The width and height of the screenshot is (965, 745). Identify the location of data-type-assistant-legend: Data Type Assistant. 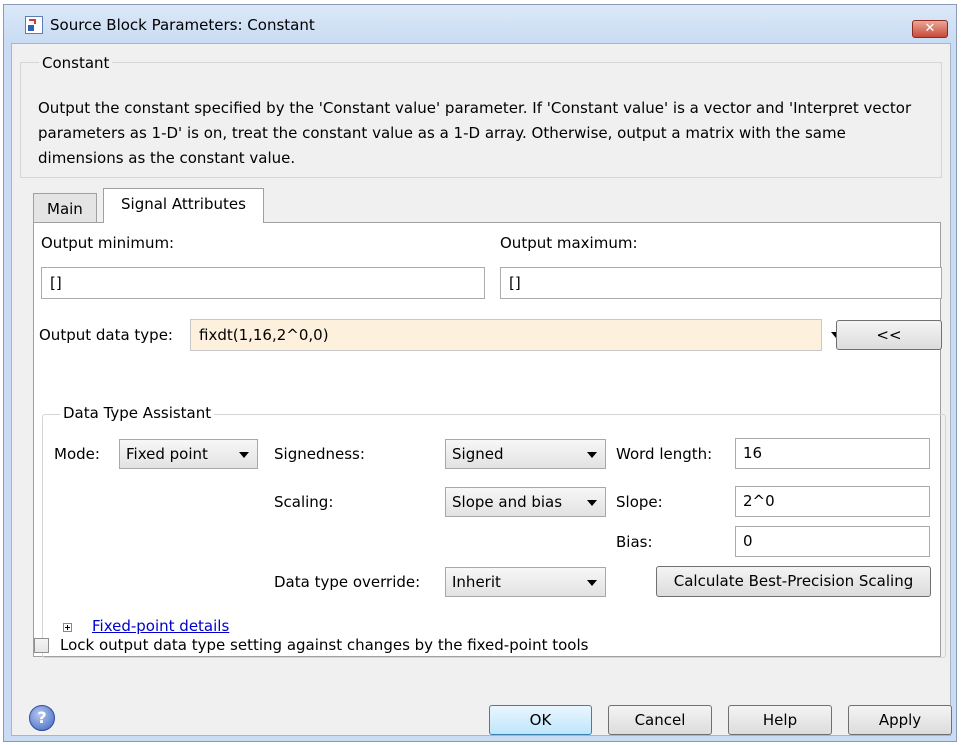
(137, 413).